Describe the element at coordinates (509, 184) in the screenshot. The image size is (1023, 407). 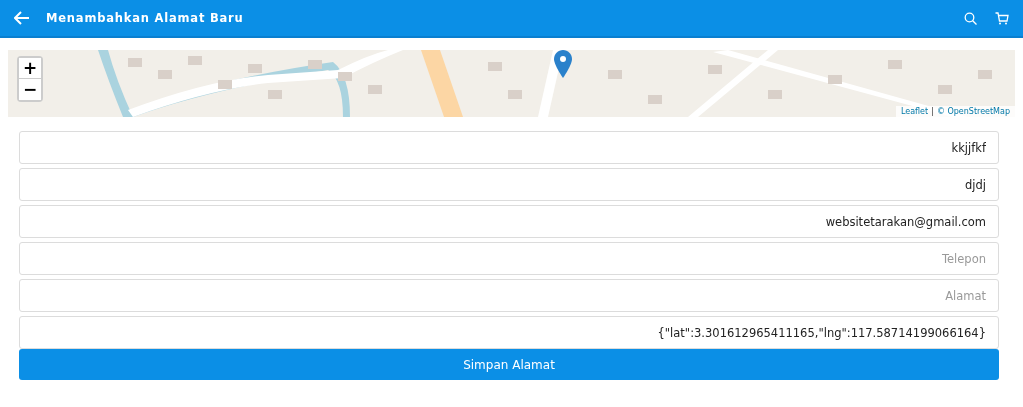
I see `input-field: djdj` at that location.